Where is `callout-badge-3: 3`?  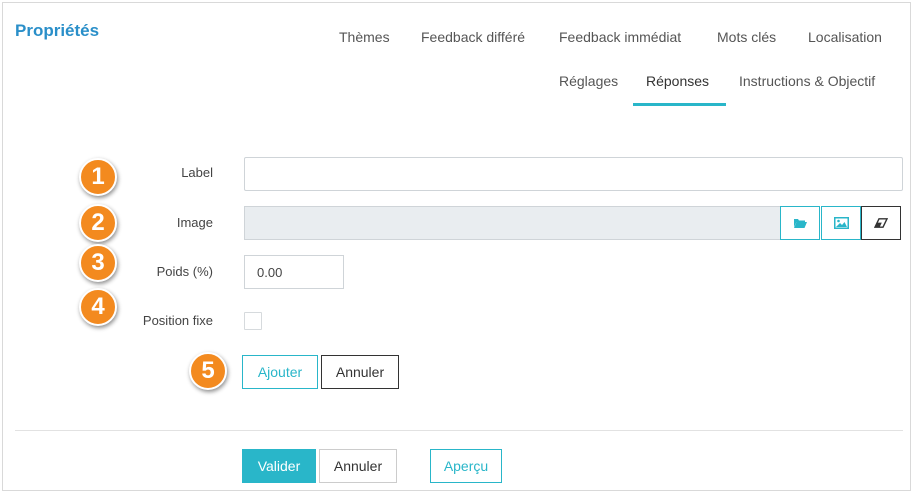 callout-badge-3: 3 is located at coordinates (98, 263).